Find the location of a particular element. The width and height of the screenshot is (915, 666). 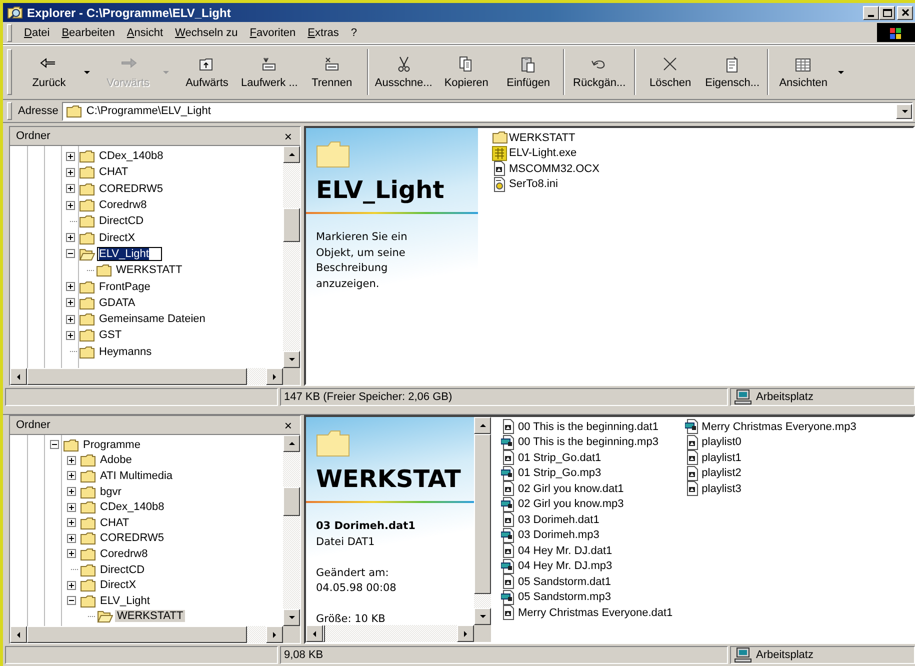

menu-item: Favoriten is located at coordinates (273, 32).